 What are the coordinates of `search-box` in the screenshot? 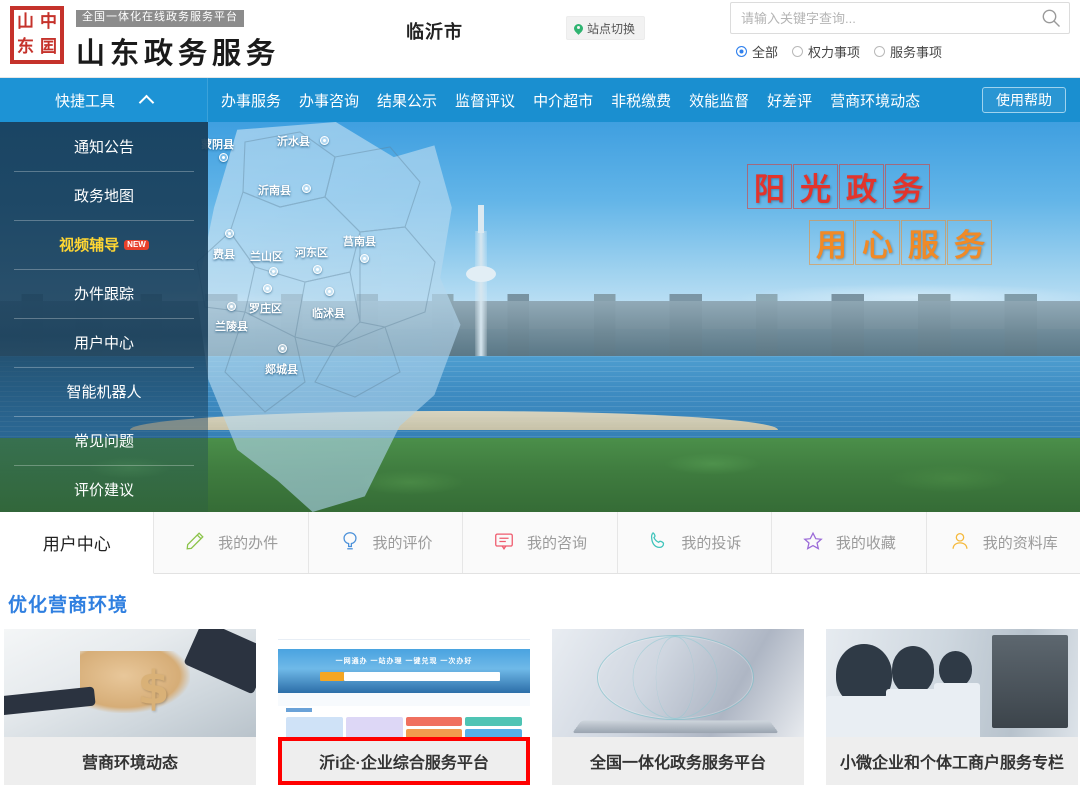 It's located at (900, 18).